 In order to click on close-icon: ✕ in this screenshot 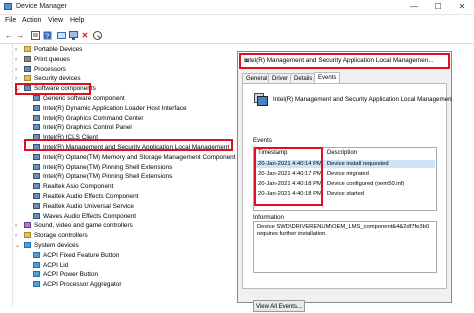, I will do `click(346, 61)`.